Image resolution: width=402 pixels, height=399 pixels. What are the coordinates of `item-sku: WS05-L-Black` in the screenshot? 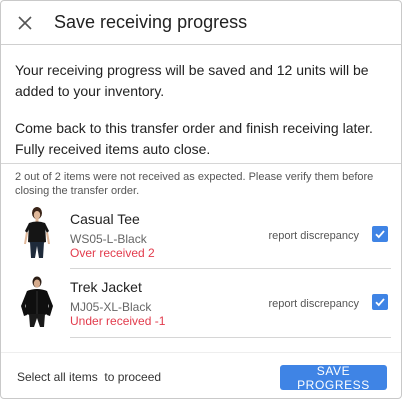 It's located at (108, 239).